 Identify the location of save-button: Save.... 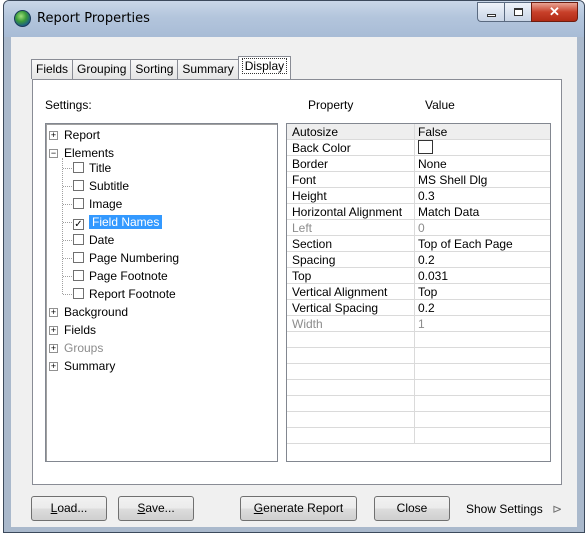
(156, 508).